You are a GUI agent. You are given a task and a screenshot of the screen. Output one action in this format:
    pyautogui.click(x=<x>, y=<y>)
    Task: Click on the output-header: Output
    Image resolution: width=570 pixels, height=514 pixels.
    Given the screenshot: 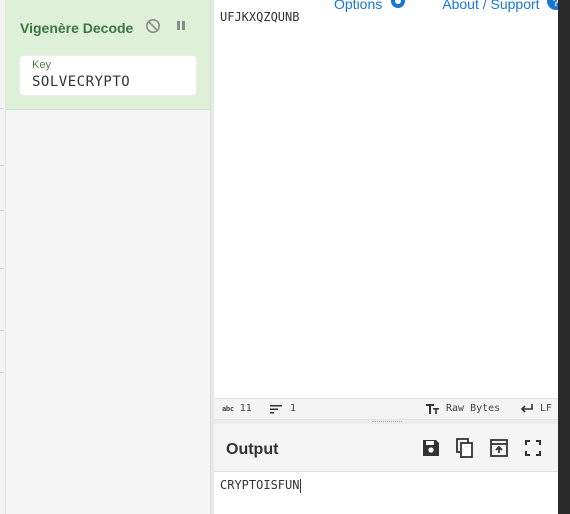 What is the action you would take?
    pyautogui.click(x=386, y=448)
    